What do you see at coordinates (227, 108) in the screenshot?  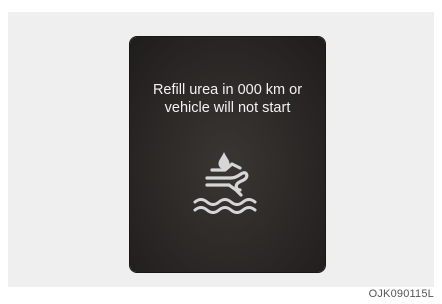 I see `warning-message-line-2: vehicle will not start` at bounding box center [227, 108].